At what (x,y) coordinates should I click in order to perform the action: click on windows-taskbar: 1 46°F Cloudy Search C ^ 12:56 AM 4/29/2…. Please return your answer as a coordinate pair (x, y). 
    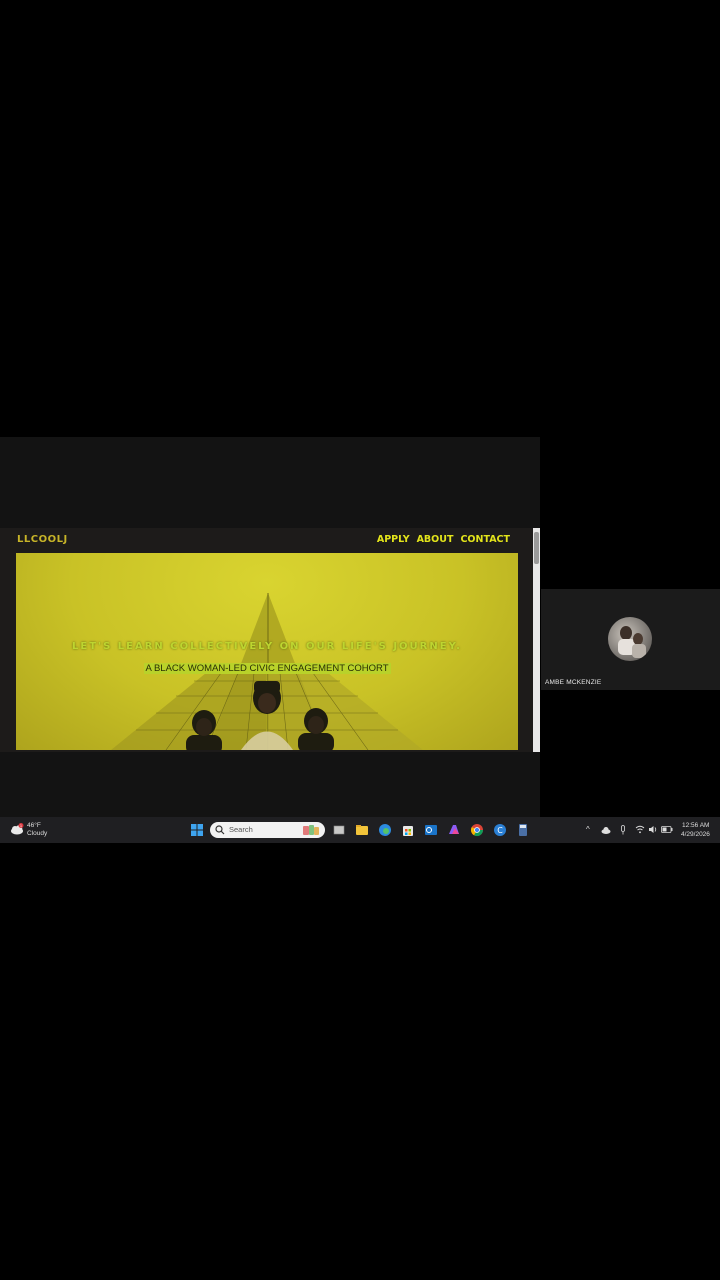
    Looking at the image, I should click on (360, 830).